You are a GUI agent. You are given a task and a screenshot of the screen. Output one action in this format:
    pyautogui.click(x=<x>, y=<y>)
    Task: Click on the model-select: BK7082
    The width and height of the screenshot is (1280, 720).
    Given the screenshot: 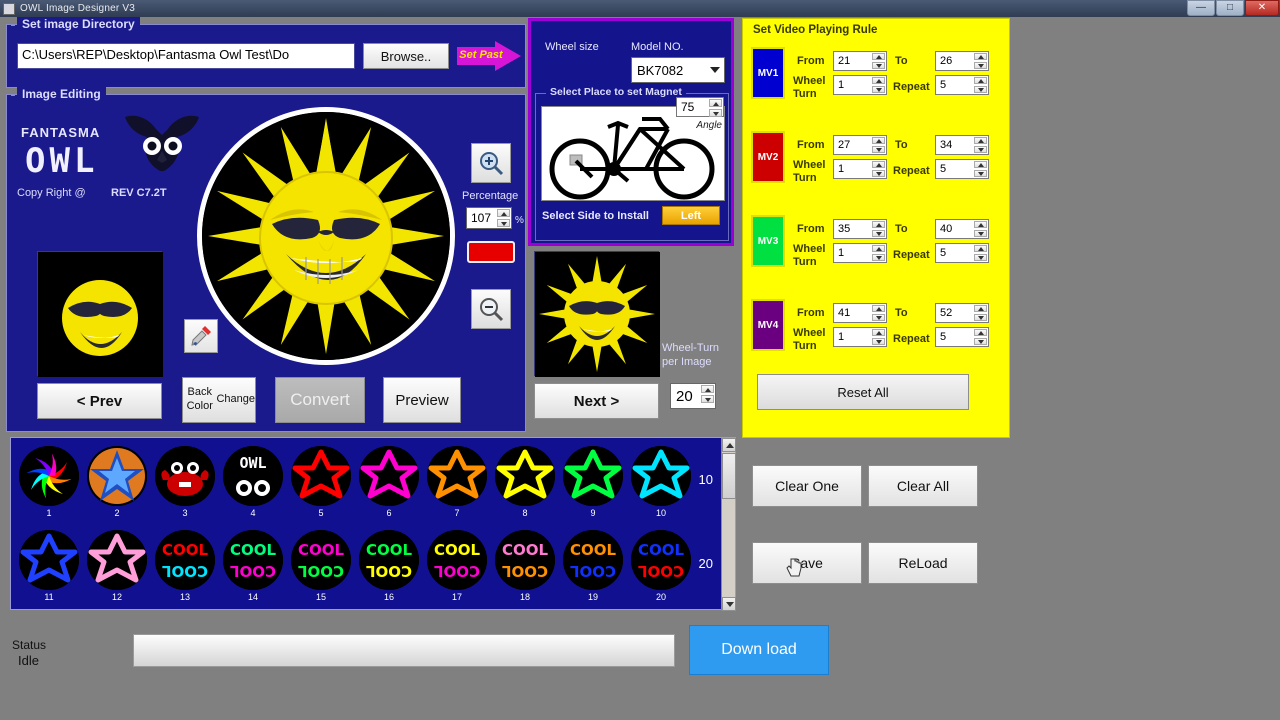 What is the action you would take?
    pyautogui.click(x=678, y=70)
    